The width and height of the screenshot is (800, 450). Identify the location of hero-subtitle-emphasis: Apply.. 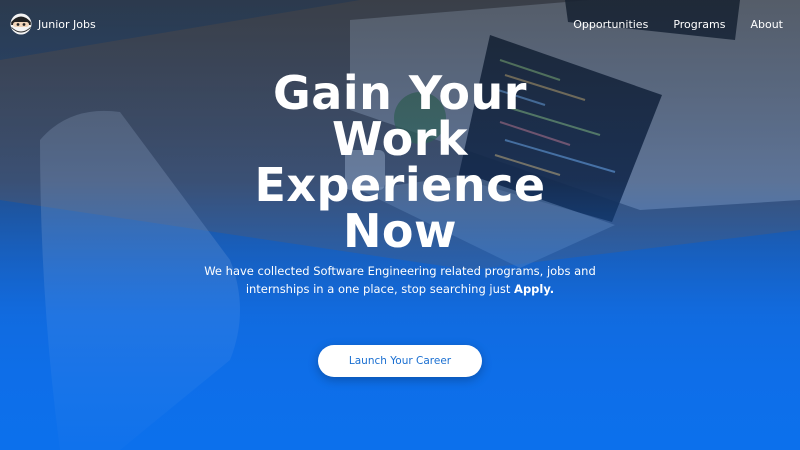
(534, 289).